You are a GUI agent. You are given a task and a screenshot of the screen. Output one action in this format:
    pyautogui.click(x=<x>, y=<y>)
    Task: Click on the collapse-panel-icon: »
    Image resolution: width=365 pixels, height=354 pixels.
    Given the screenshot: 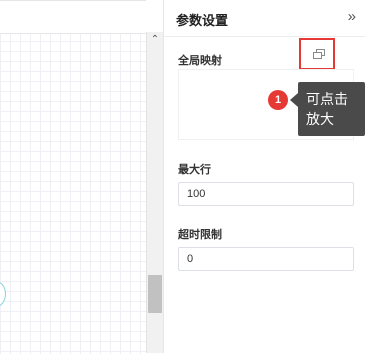 What is the action you would take?
    pyautogui.click(x=352, y=16)
    